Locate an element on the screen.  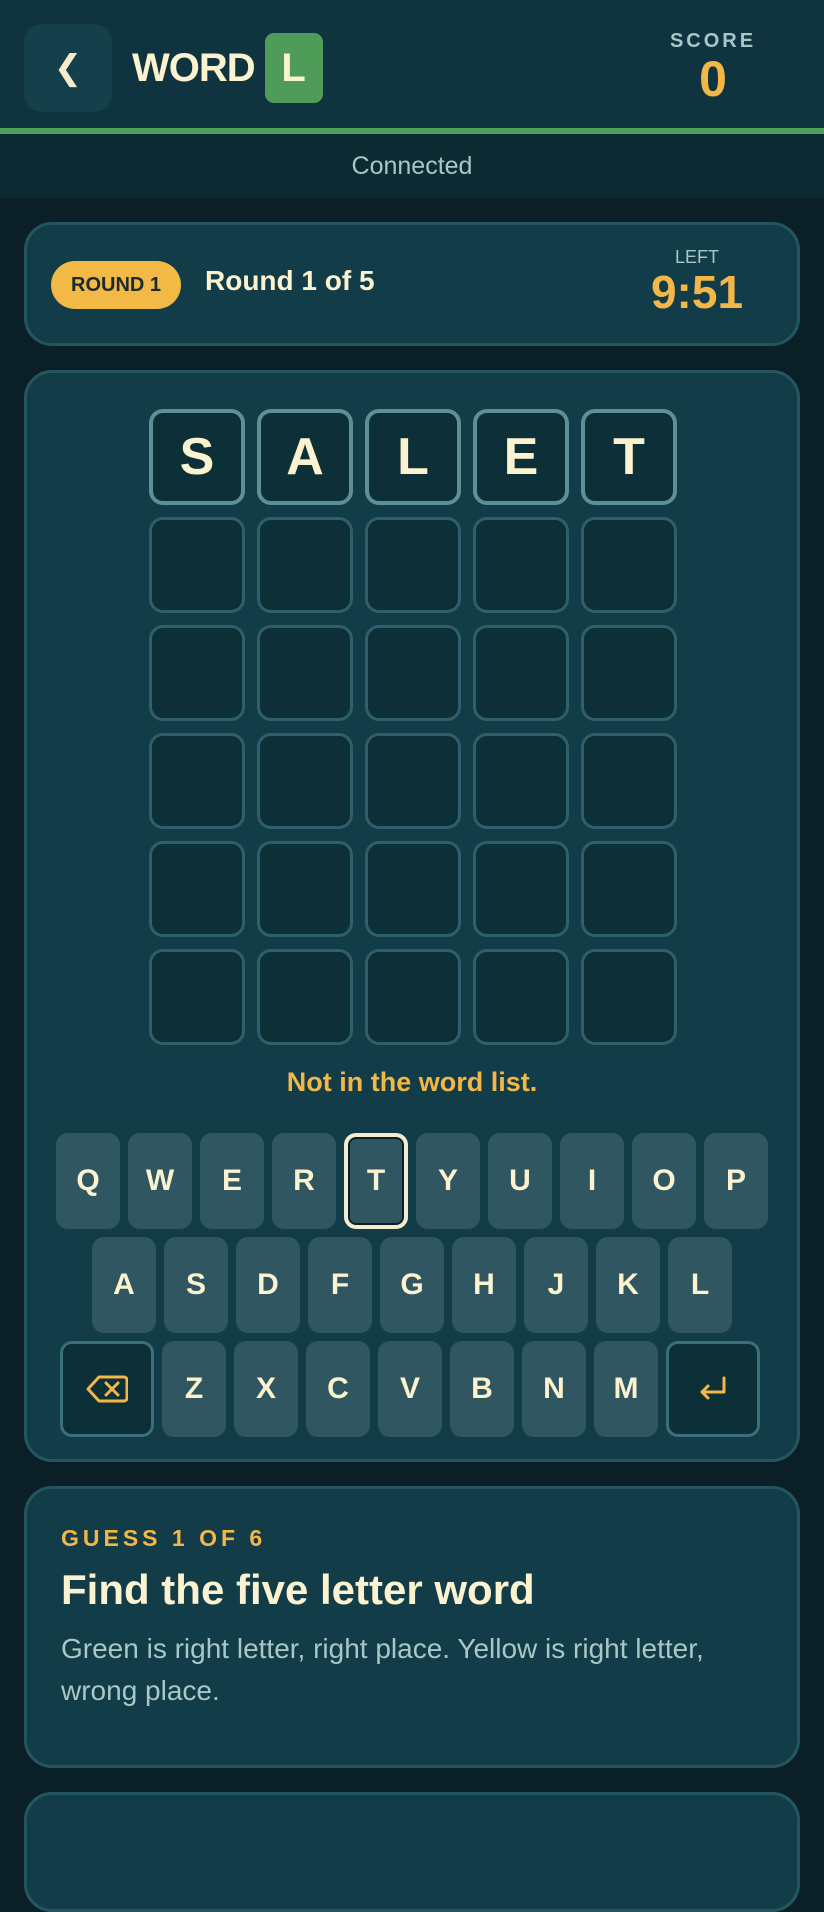
back-button: ❮ is located at coordinates (68, 68).